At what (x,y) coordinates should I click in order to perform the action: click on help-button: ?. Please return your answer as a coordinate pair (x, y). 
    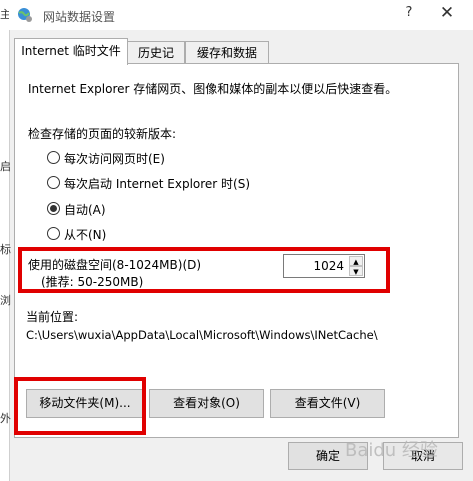
    Looking at the image, I should click on (409, 12).